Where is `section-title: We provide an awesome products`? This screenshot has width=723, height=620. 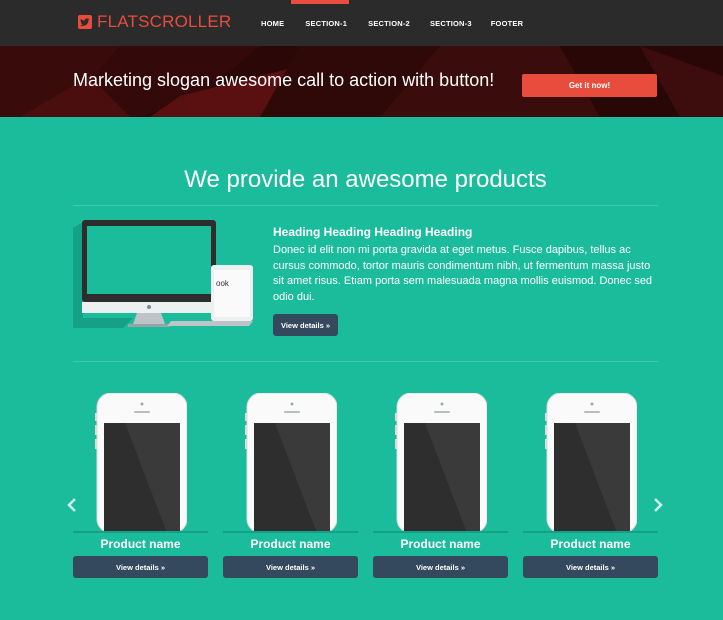 section-title: We provide an awesome products is located at coordinates (365, 179).